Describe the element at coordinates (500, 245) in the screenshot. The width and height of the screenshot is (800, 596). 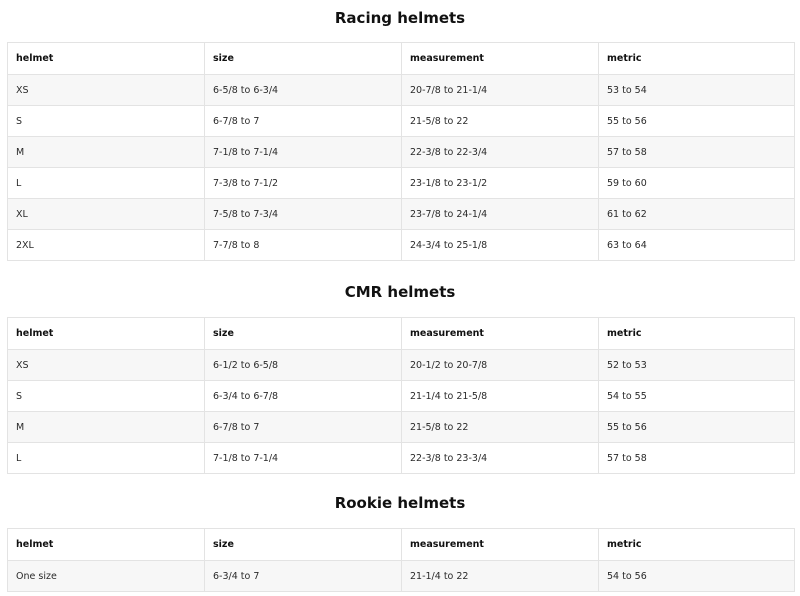
I see `cell-measurement: 24-3/4 to 25-1/8` at that location.